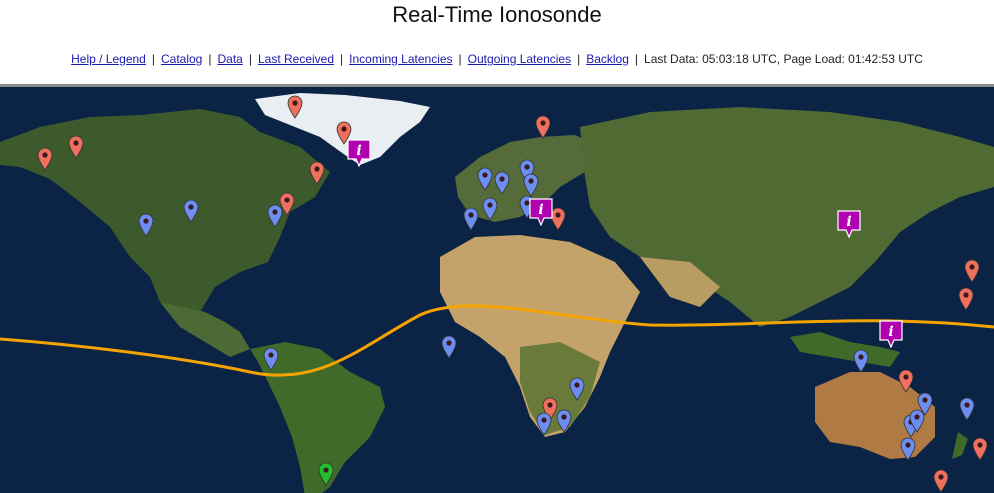  What do you see at coordinates (108, 59) in the screenshot?
I see `nav-link-help-legend: Help / Legend` at bounding box center [108, 59].